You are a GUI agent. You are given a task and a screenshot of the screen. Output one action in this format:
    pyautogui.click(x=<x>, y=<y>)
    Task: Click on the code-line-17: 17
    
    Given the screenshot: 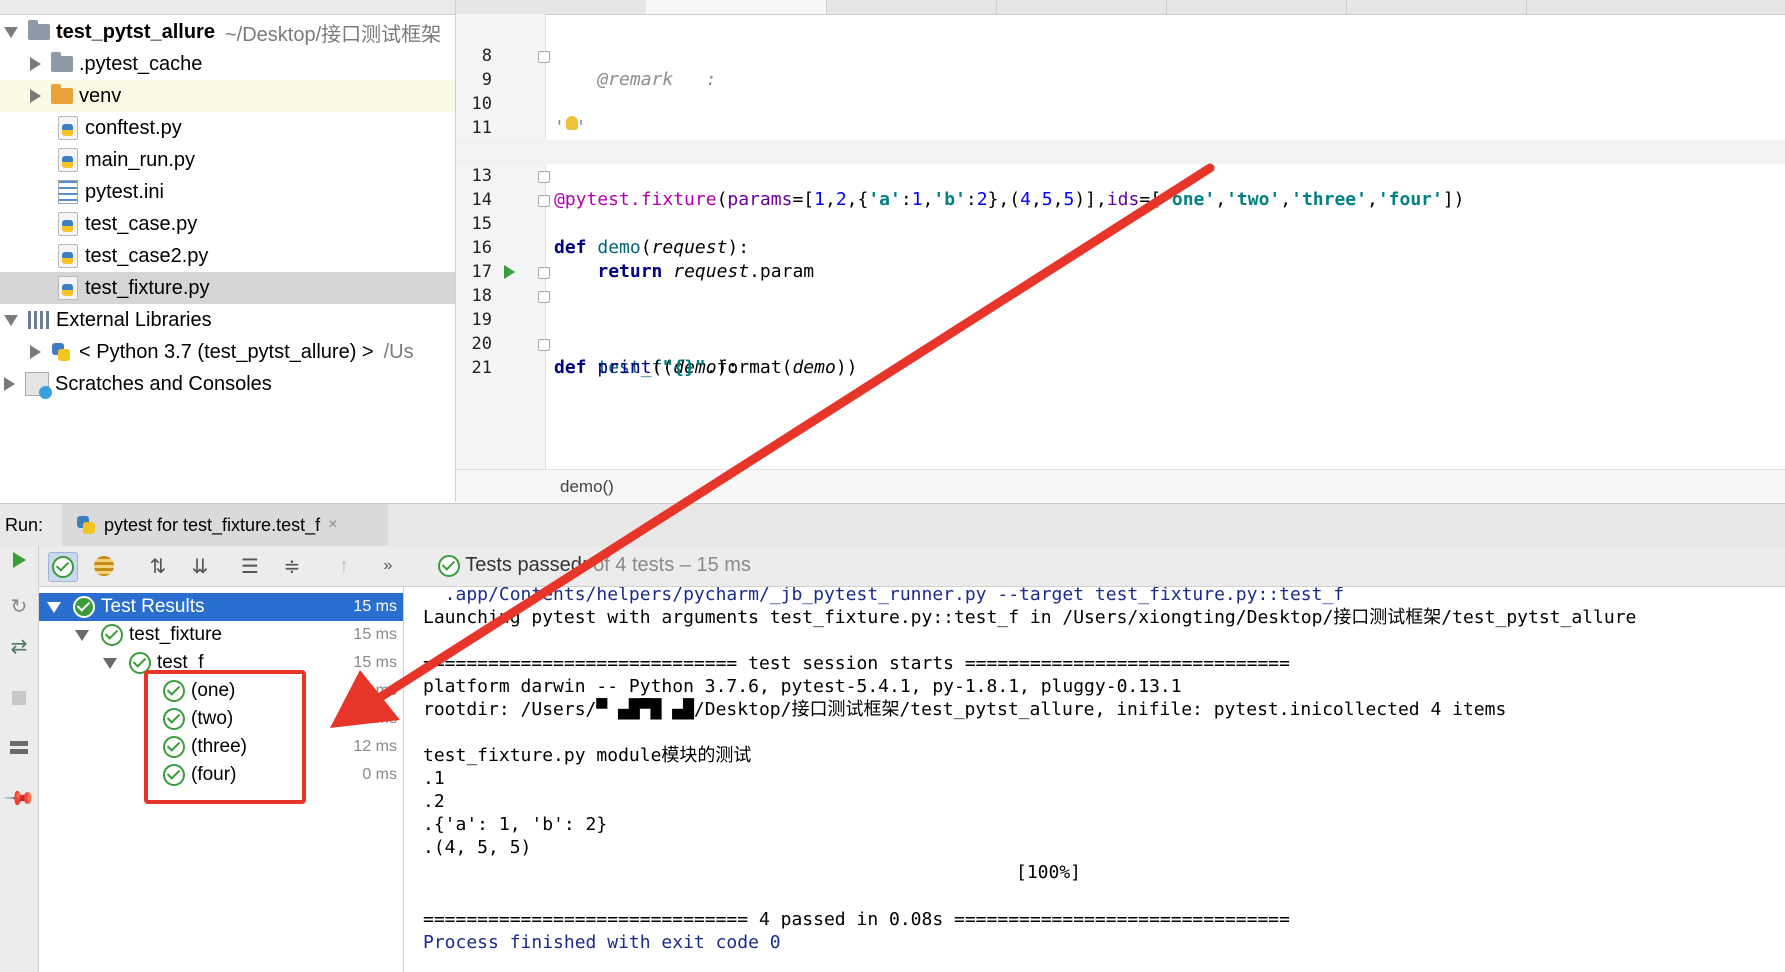 What is the action you would take?
    pyautogui.click(x=1120, y=259)
    